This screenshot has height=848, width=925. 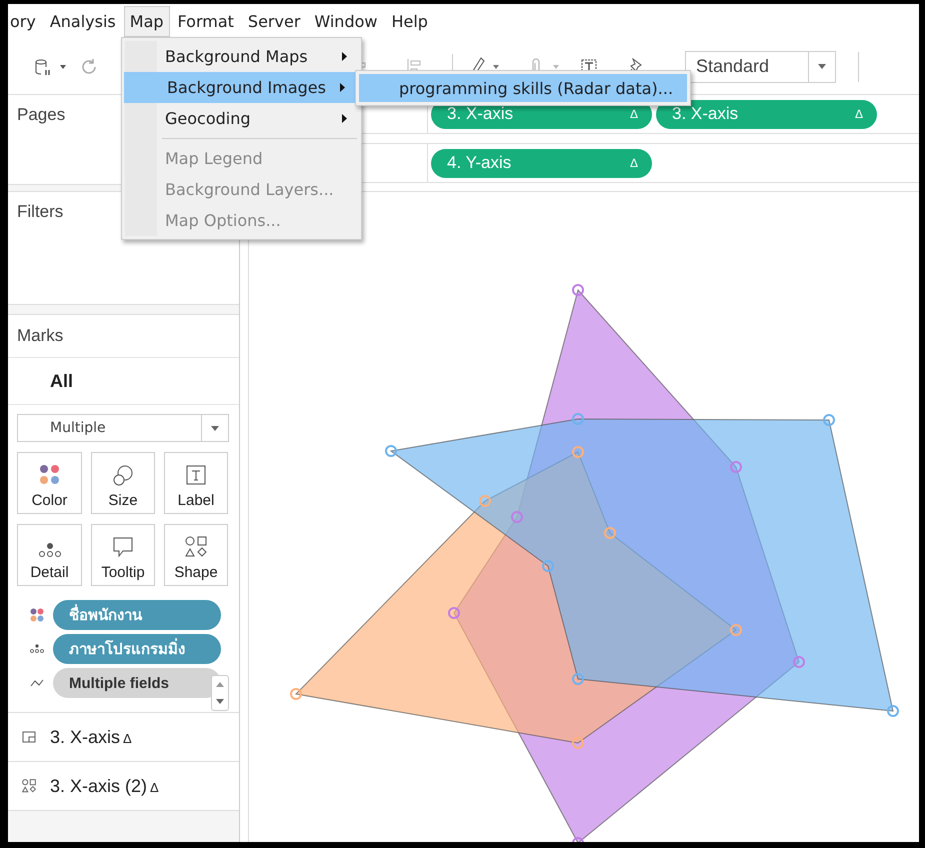 I want to click on size-icon, so click(x=123, y=475).